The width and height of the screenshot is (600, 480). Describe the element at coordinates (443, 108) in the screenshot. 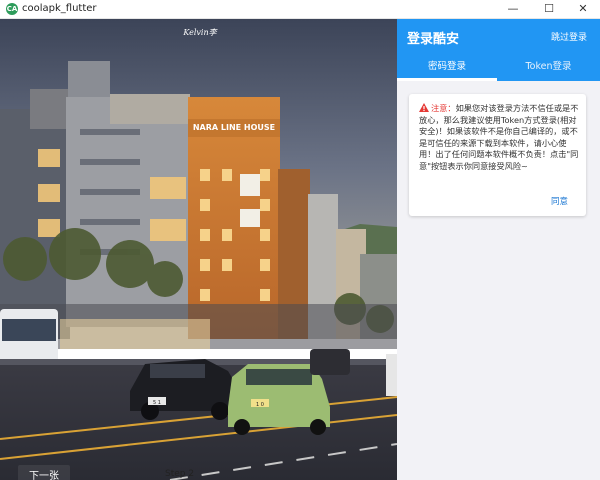

I see `notice-prefix: 注意：` at that location.